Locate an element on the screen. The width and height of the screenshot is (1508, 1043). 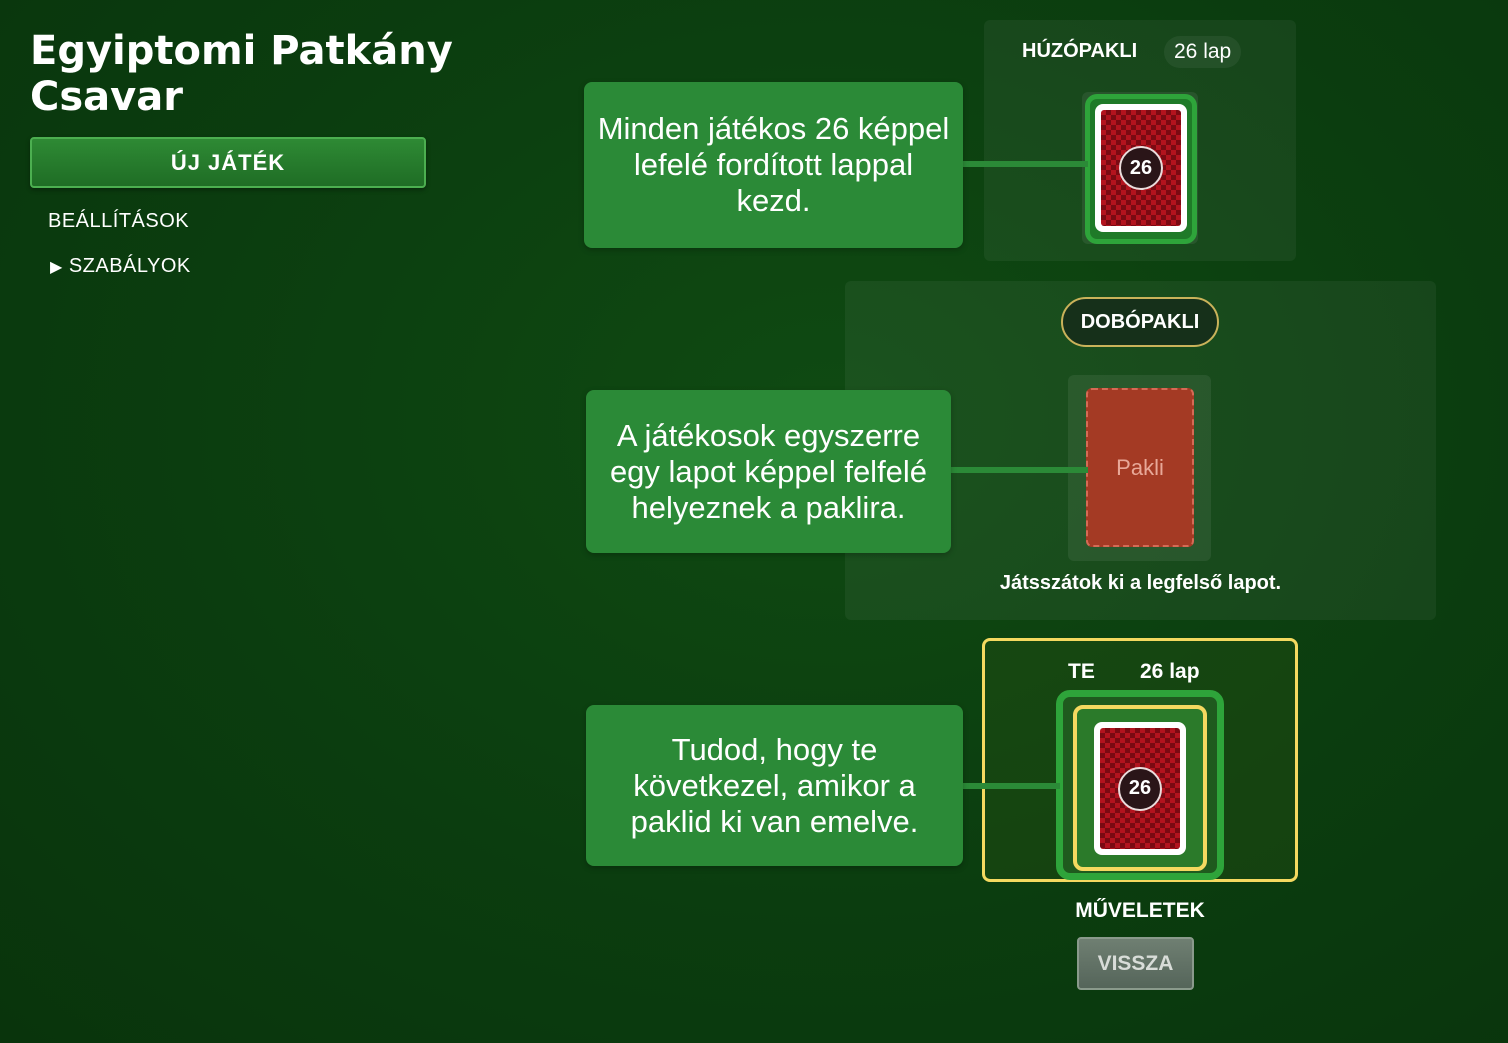
draw-pile-card: 26 is located at coordinates (1141, 168).